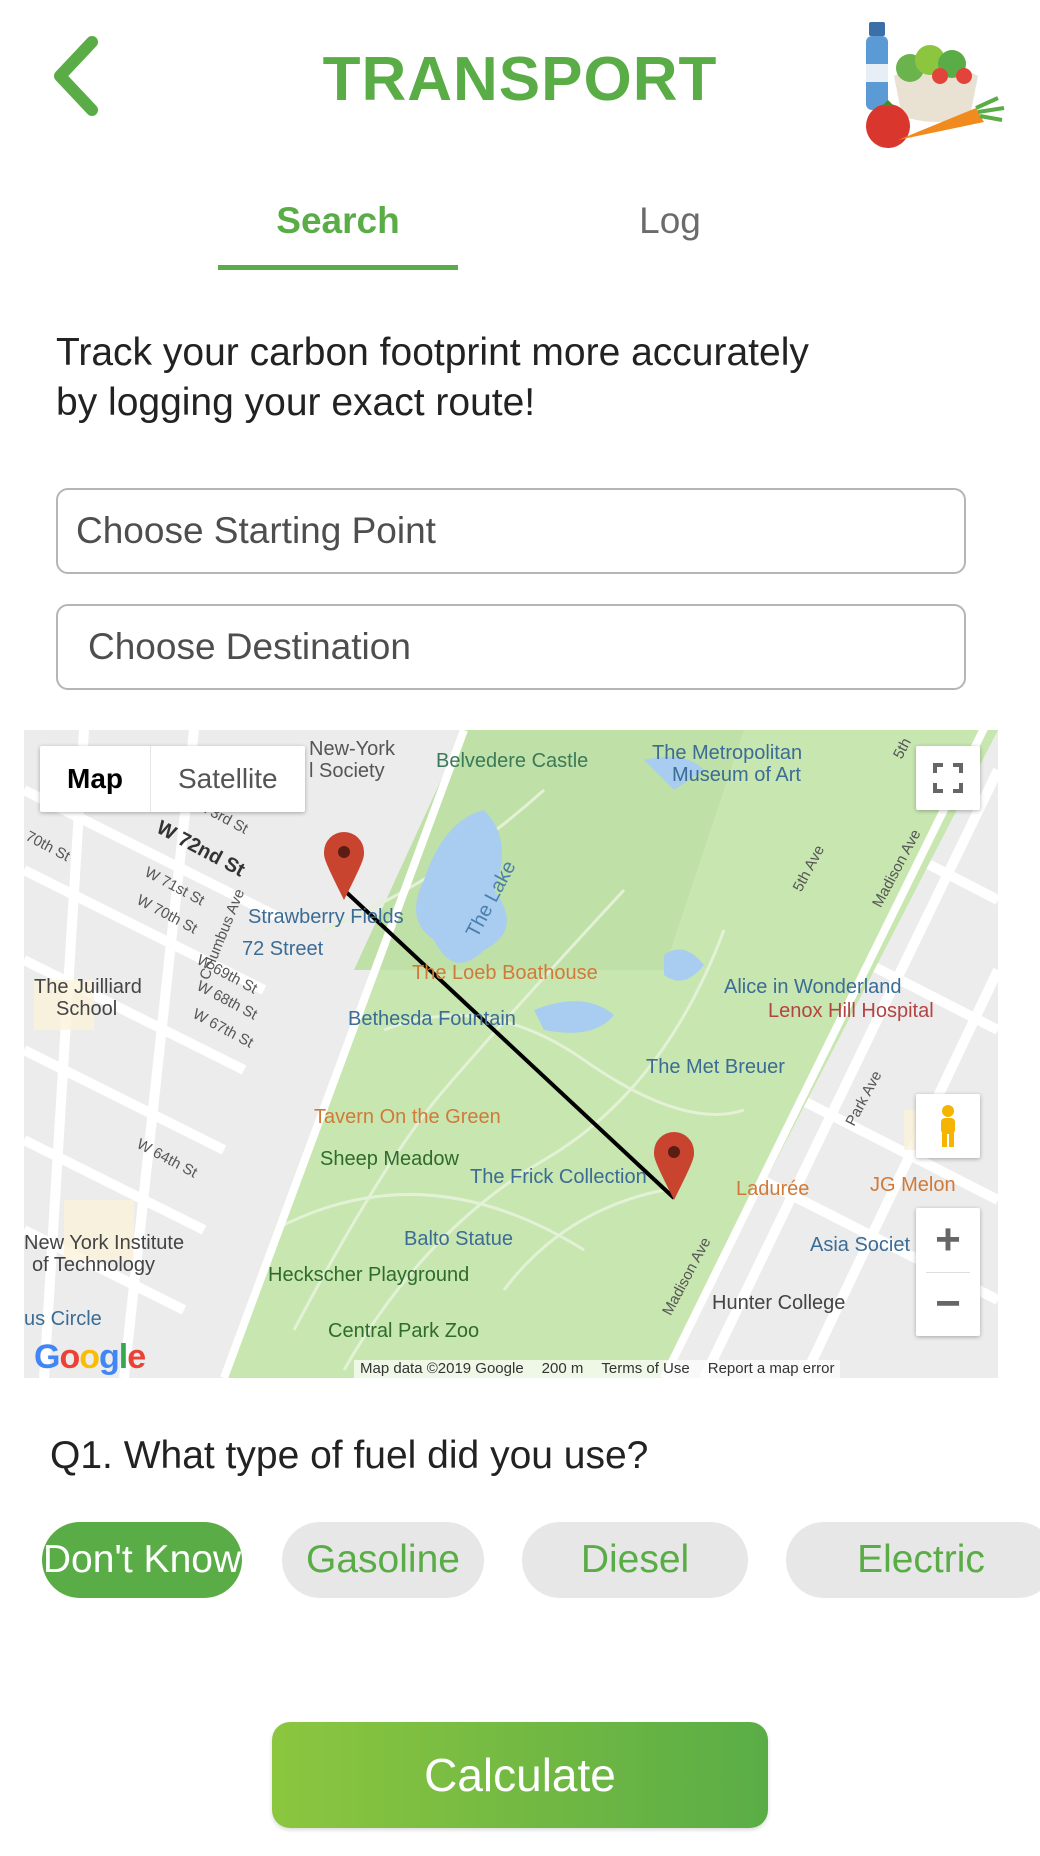 The height and width of the screenshot is (1856, 1040). I want to click on map-label: New York Institute, so click(104, 1243).